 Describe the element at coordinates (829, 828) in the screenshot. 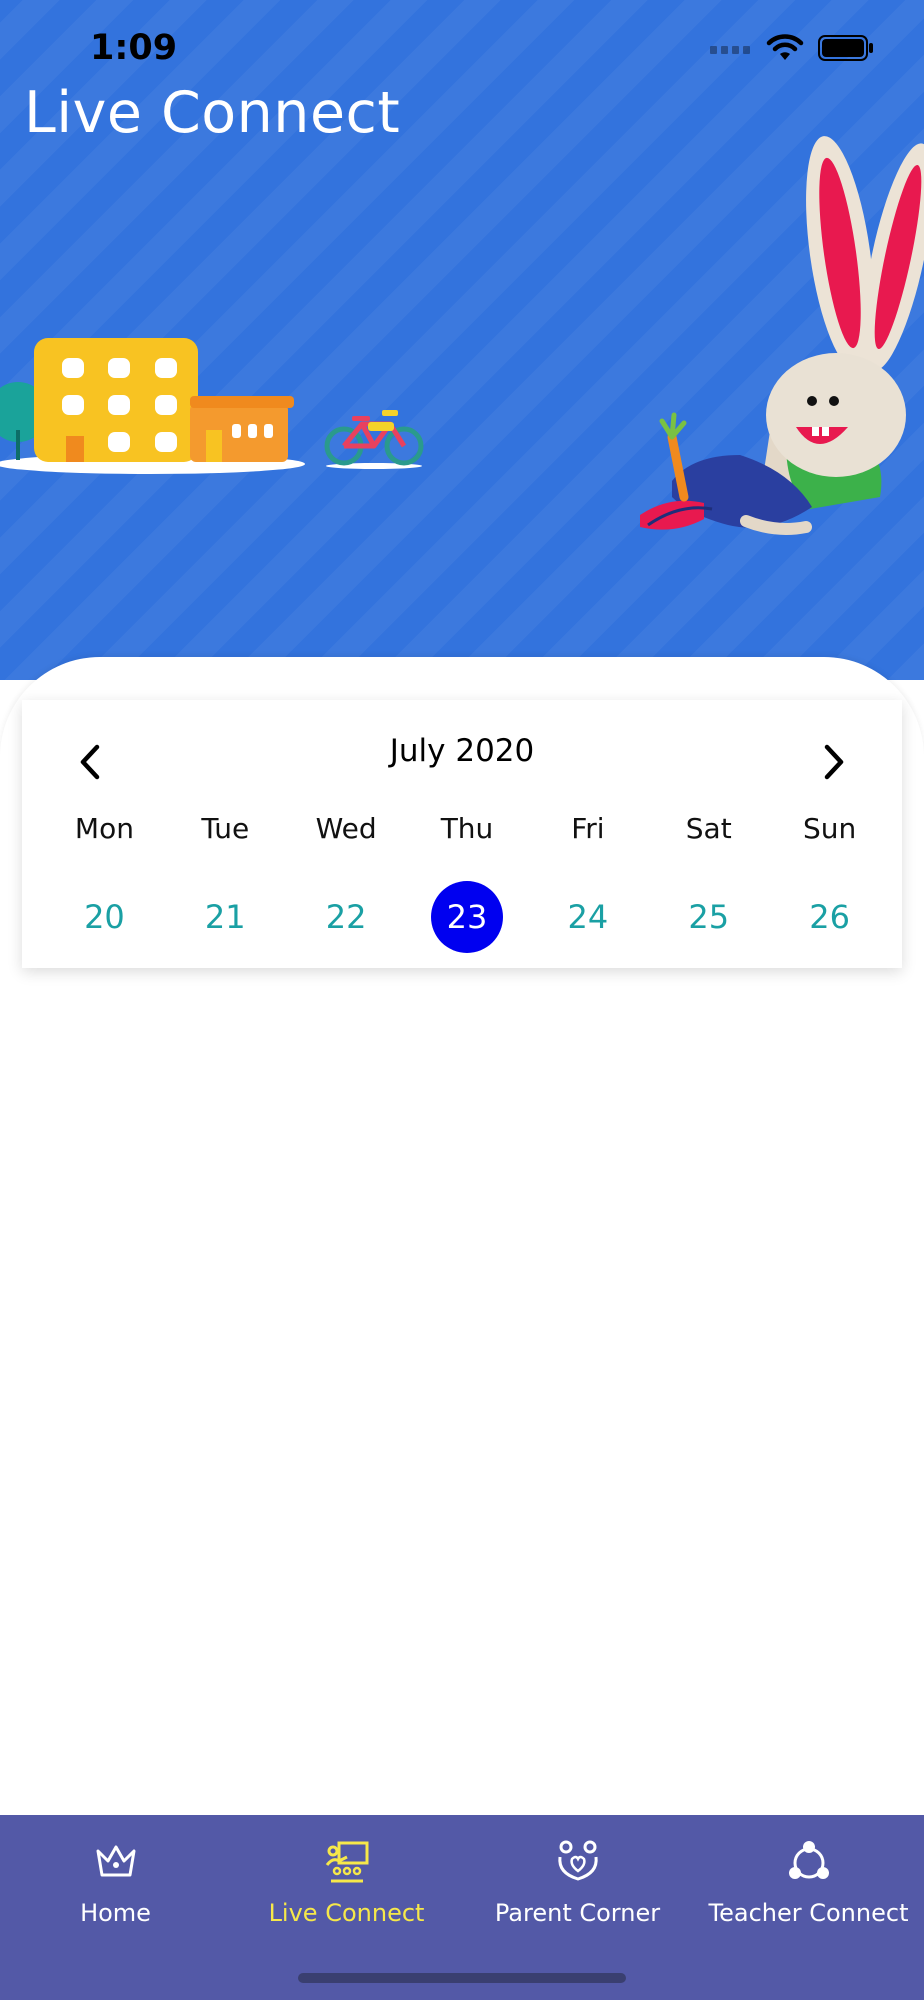

I see `weekday-label: Sun` at that location.